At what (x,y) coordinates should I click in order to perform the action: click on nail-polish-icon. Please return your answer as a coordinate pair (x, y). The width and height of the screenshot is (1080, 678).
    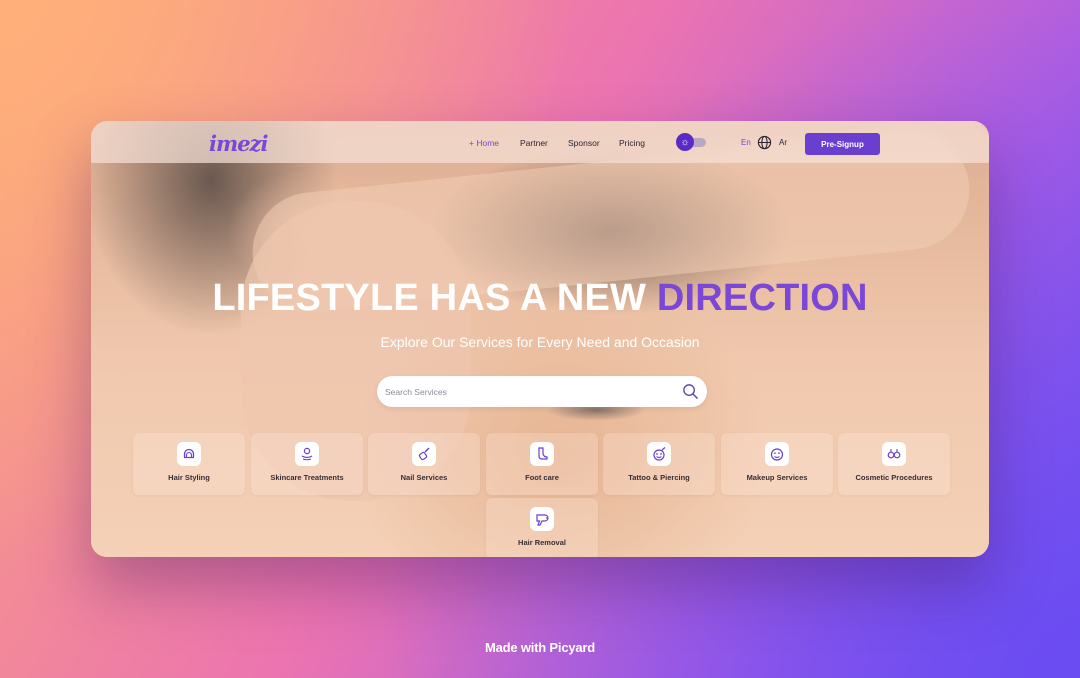
    Looking at the image, I should click on (424, 454).